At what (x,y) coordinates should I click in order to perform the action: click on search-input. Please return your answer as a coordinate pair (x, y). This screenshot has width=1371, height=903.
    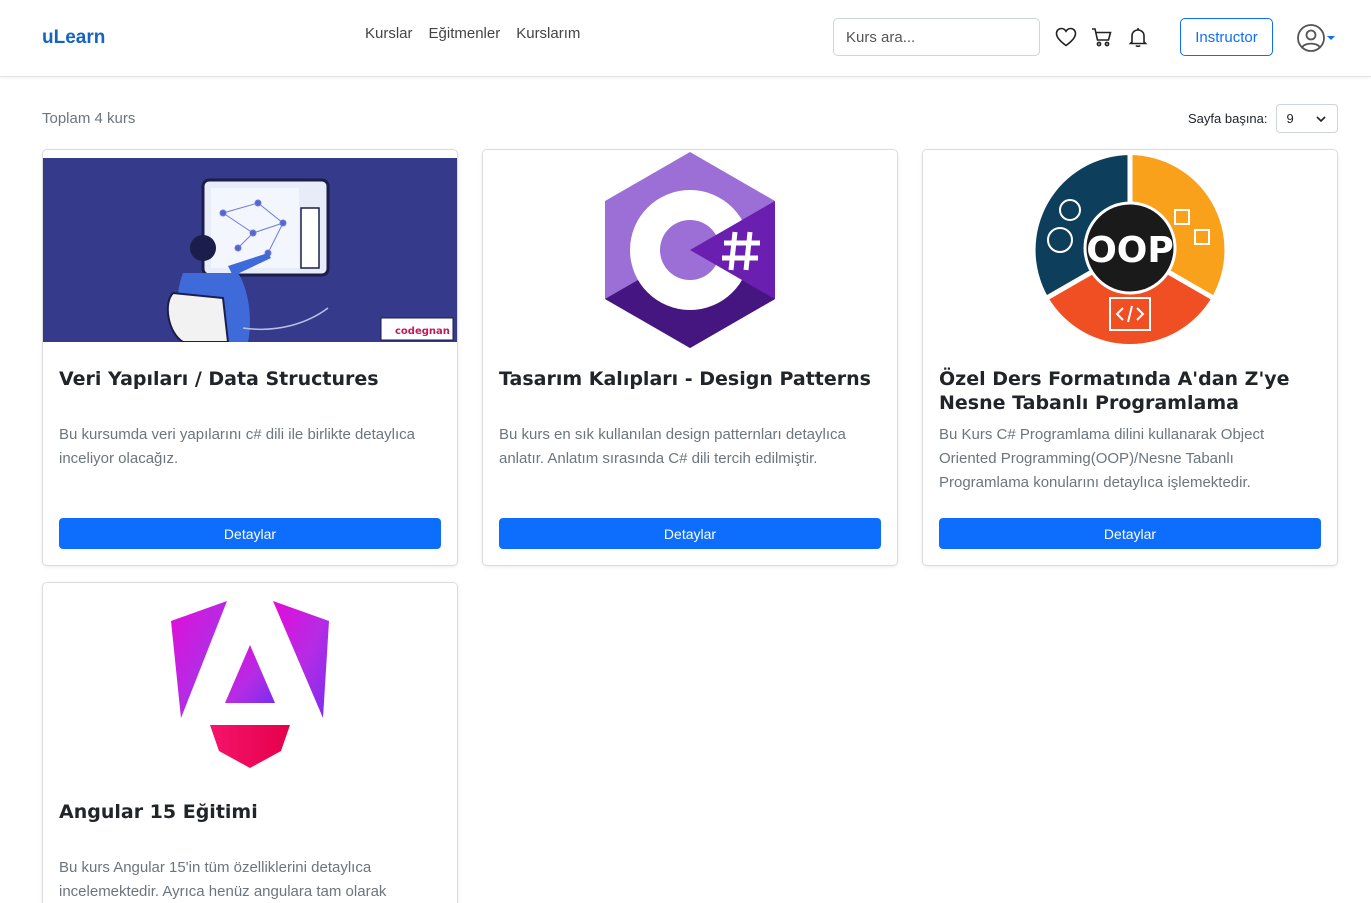
    Looking at the image, I should click on (936, 37).